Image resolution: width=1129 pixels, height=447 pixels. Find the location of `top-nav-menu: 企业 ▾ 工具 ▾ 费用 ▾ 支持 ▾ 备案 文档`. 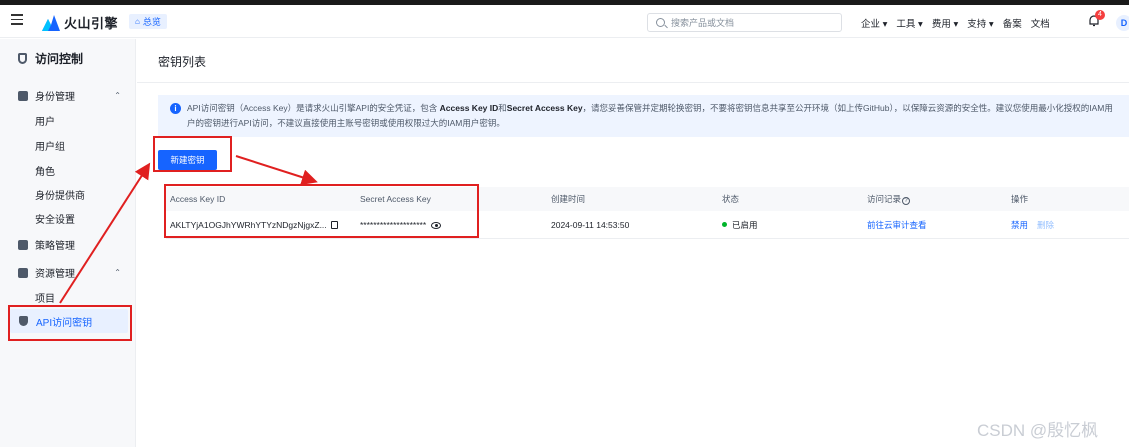

top-nav-menu: 企业 ▾ 工具 ▾ 费用 ▾ 支持 ▾ 备案 文档 is located at coordinates (960, 23).